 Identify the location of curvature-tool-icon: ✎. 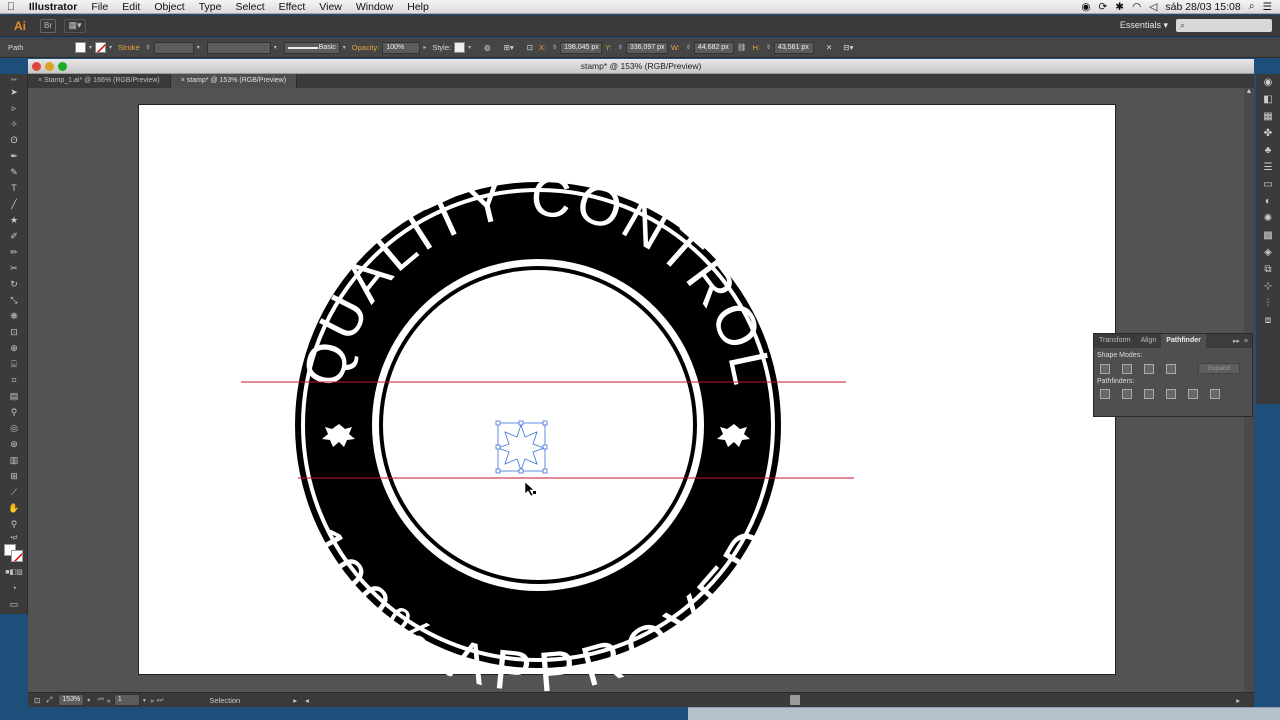
(14, 172).